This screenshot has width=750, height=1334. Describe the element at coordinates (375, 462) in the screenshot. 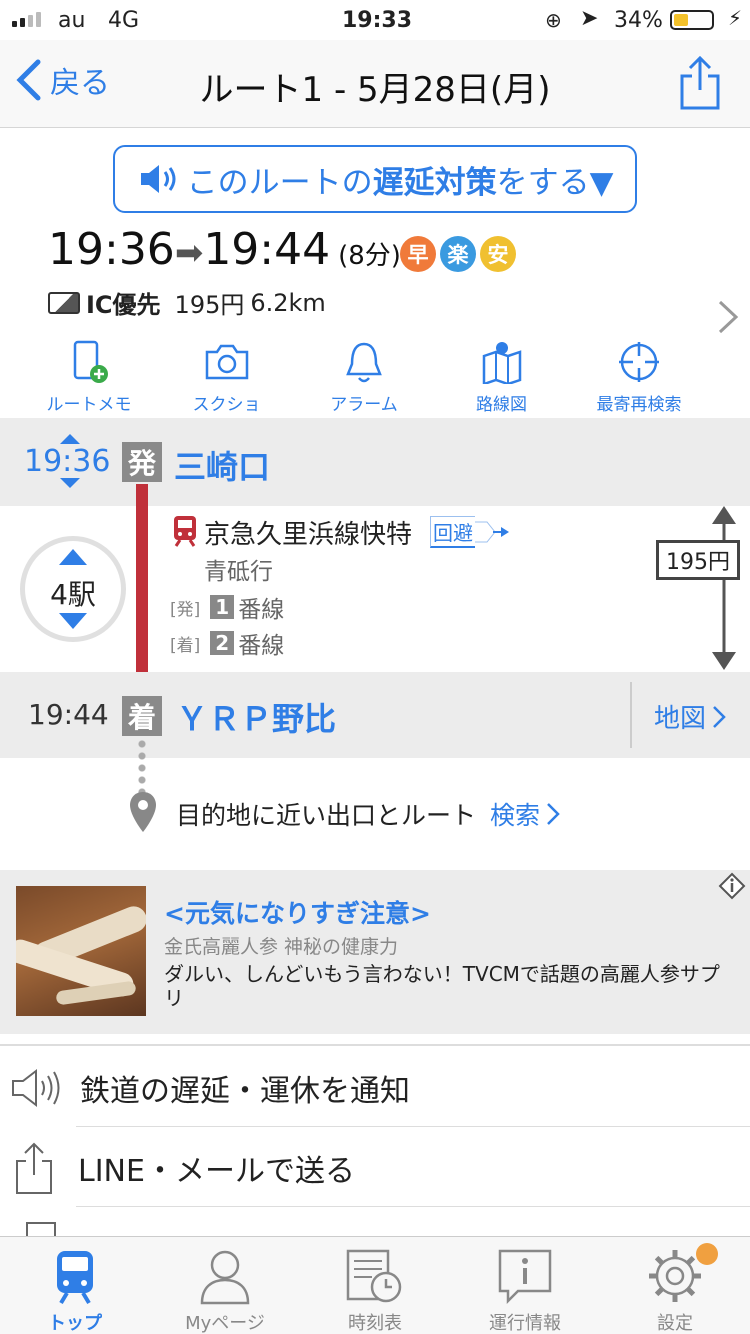

I see `departure-row` at that location.